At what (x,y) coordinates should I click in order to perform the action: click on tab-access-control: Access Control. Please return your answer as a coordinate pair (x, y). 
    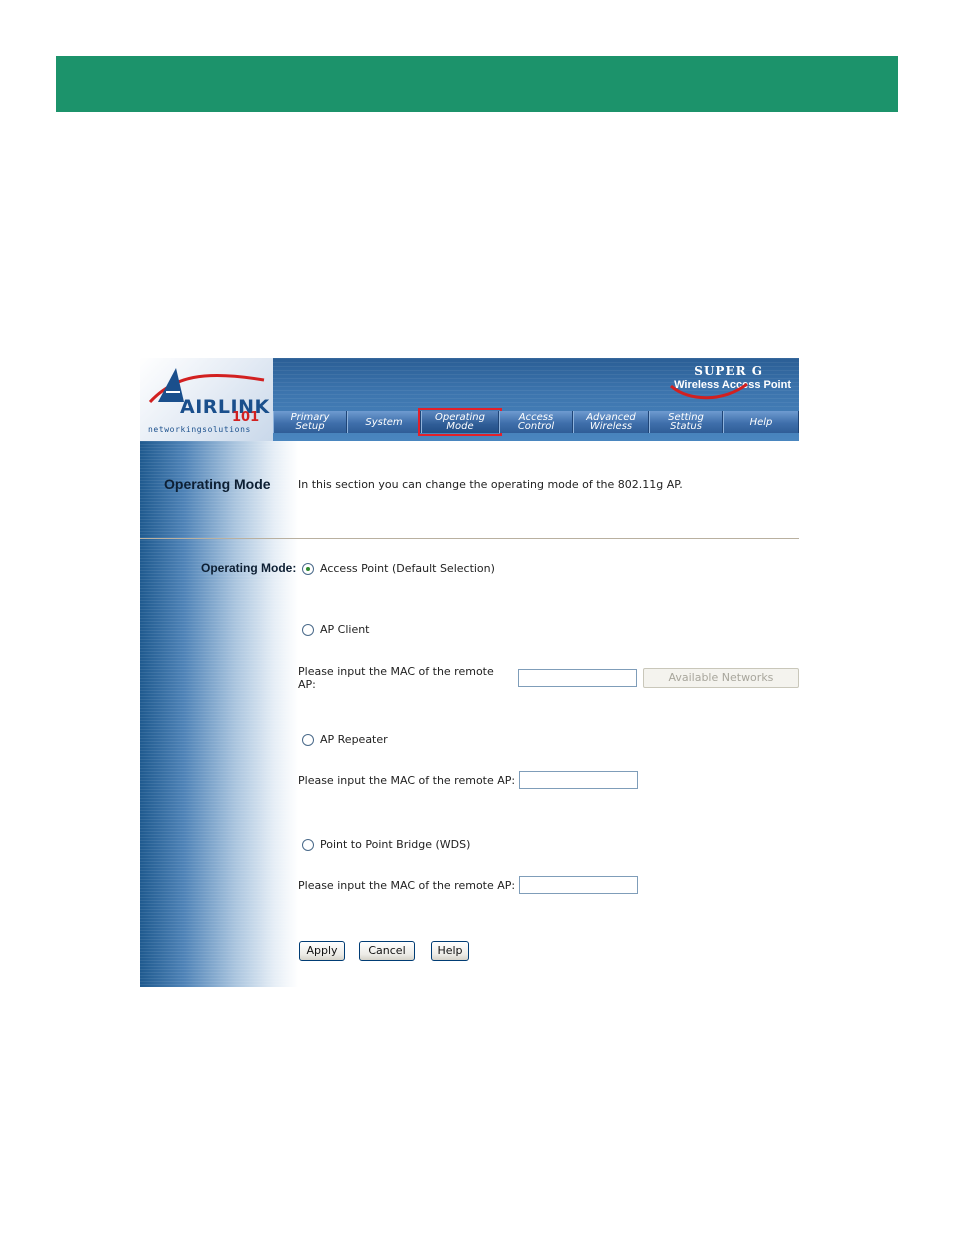
    Looking at the image, I should click on (536, 422).